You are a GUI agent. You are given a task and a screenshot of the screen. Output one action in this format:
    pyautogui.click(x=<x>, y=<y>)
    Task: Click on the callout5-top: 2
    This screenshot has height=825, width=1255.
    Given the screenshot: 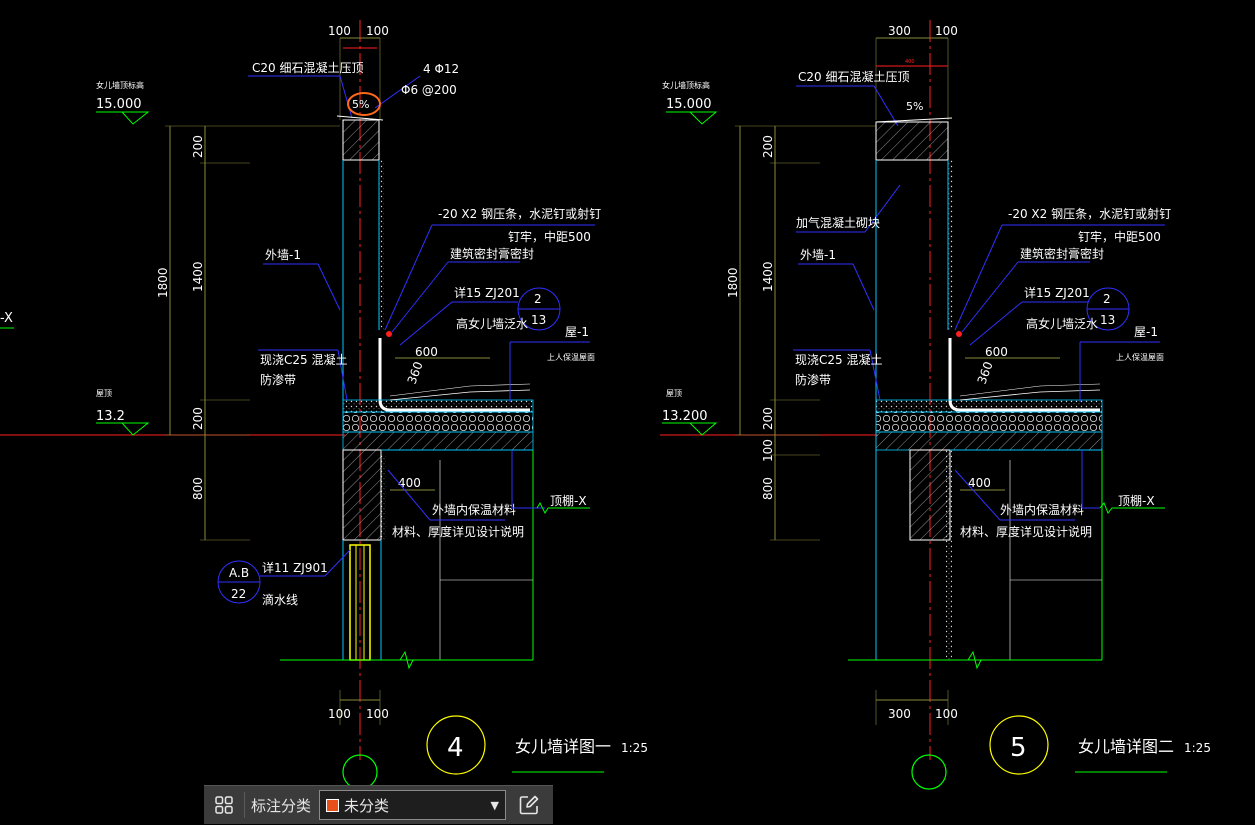 What is the action you would take?
    pyautogui.click(x=1107, y=299)
    